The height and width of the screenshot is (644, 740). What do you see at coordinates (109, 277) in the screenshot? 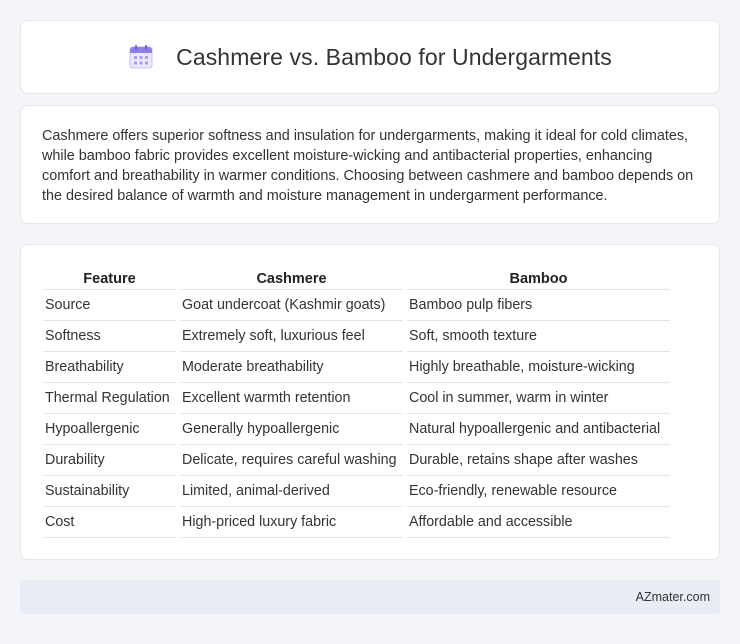
I see `header-feature: Feature` at bounding box center [109, 277].